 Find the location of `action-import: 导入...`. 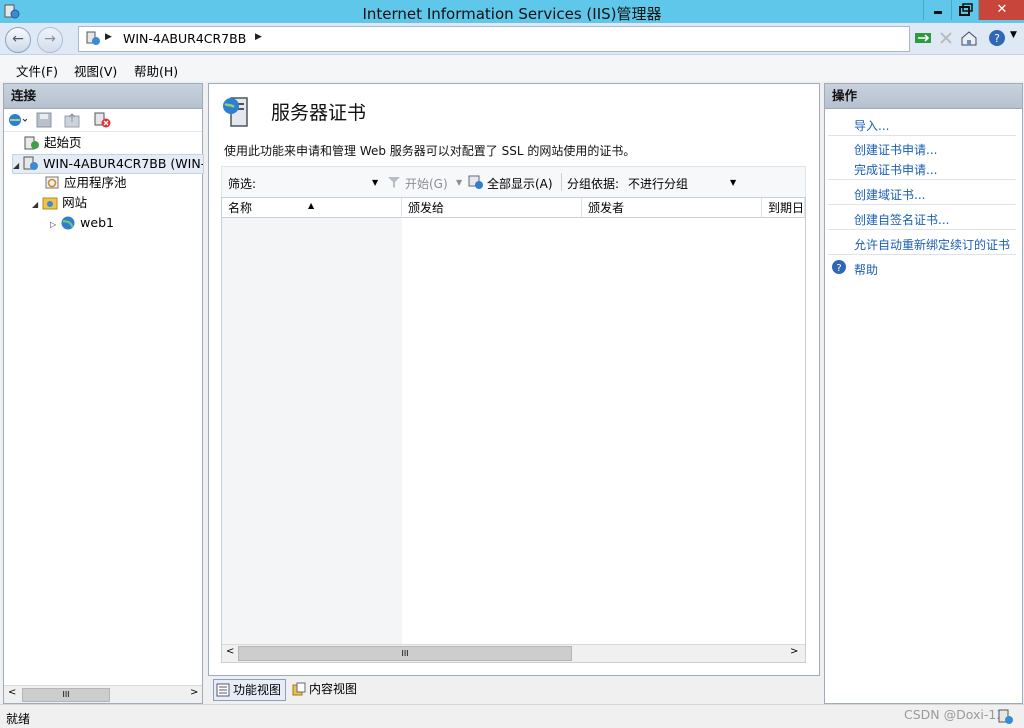

action-import: 导入... is located at coordinates (871, 125).